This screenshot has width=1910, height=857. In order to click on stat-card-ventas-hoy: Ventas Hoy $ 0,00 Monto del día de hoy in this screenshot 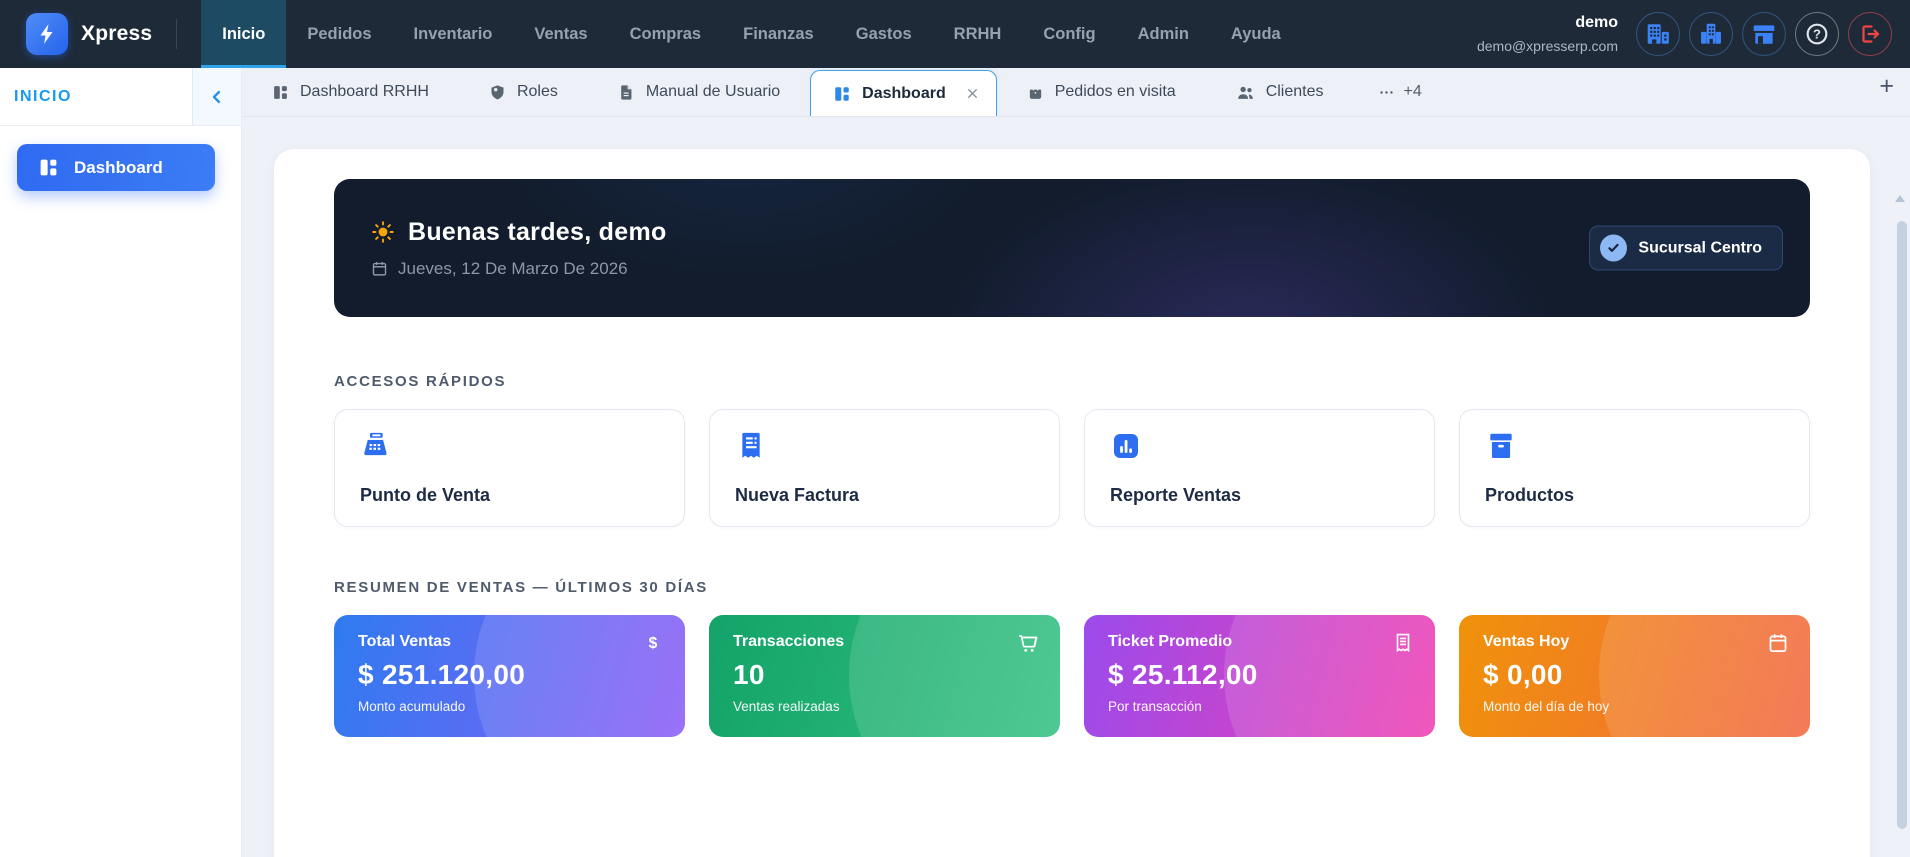, I will do `click(1634, 676)`.